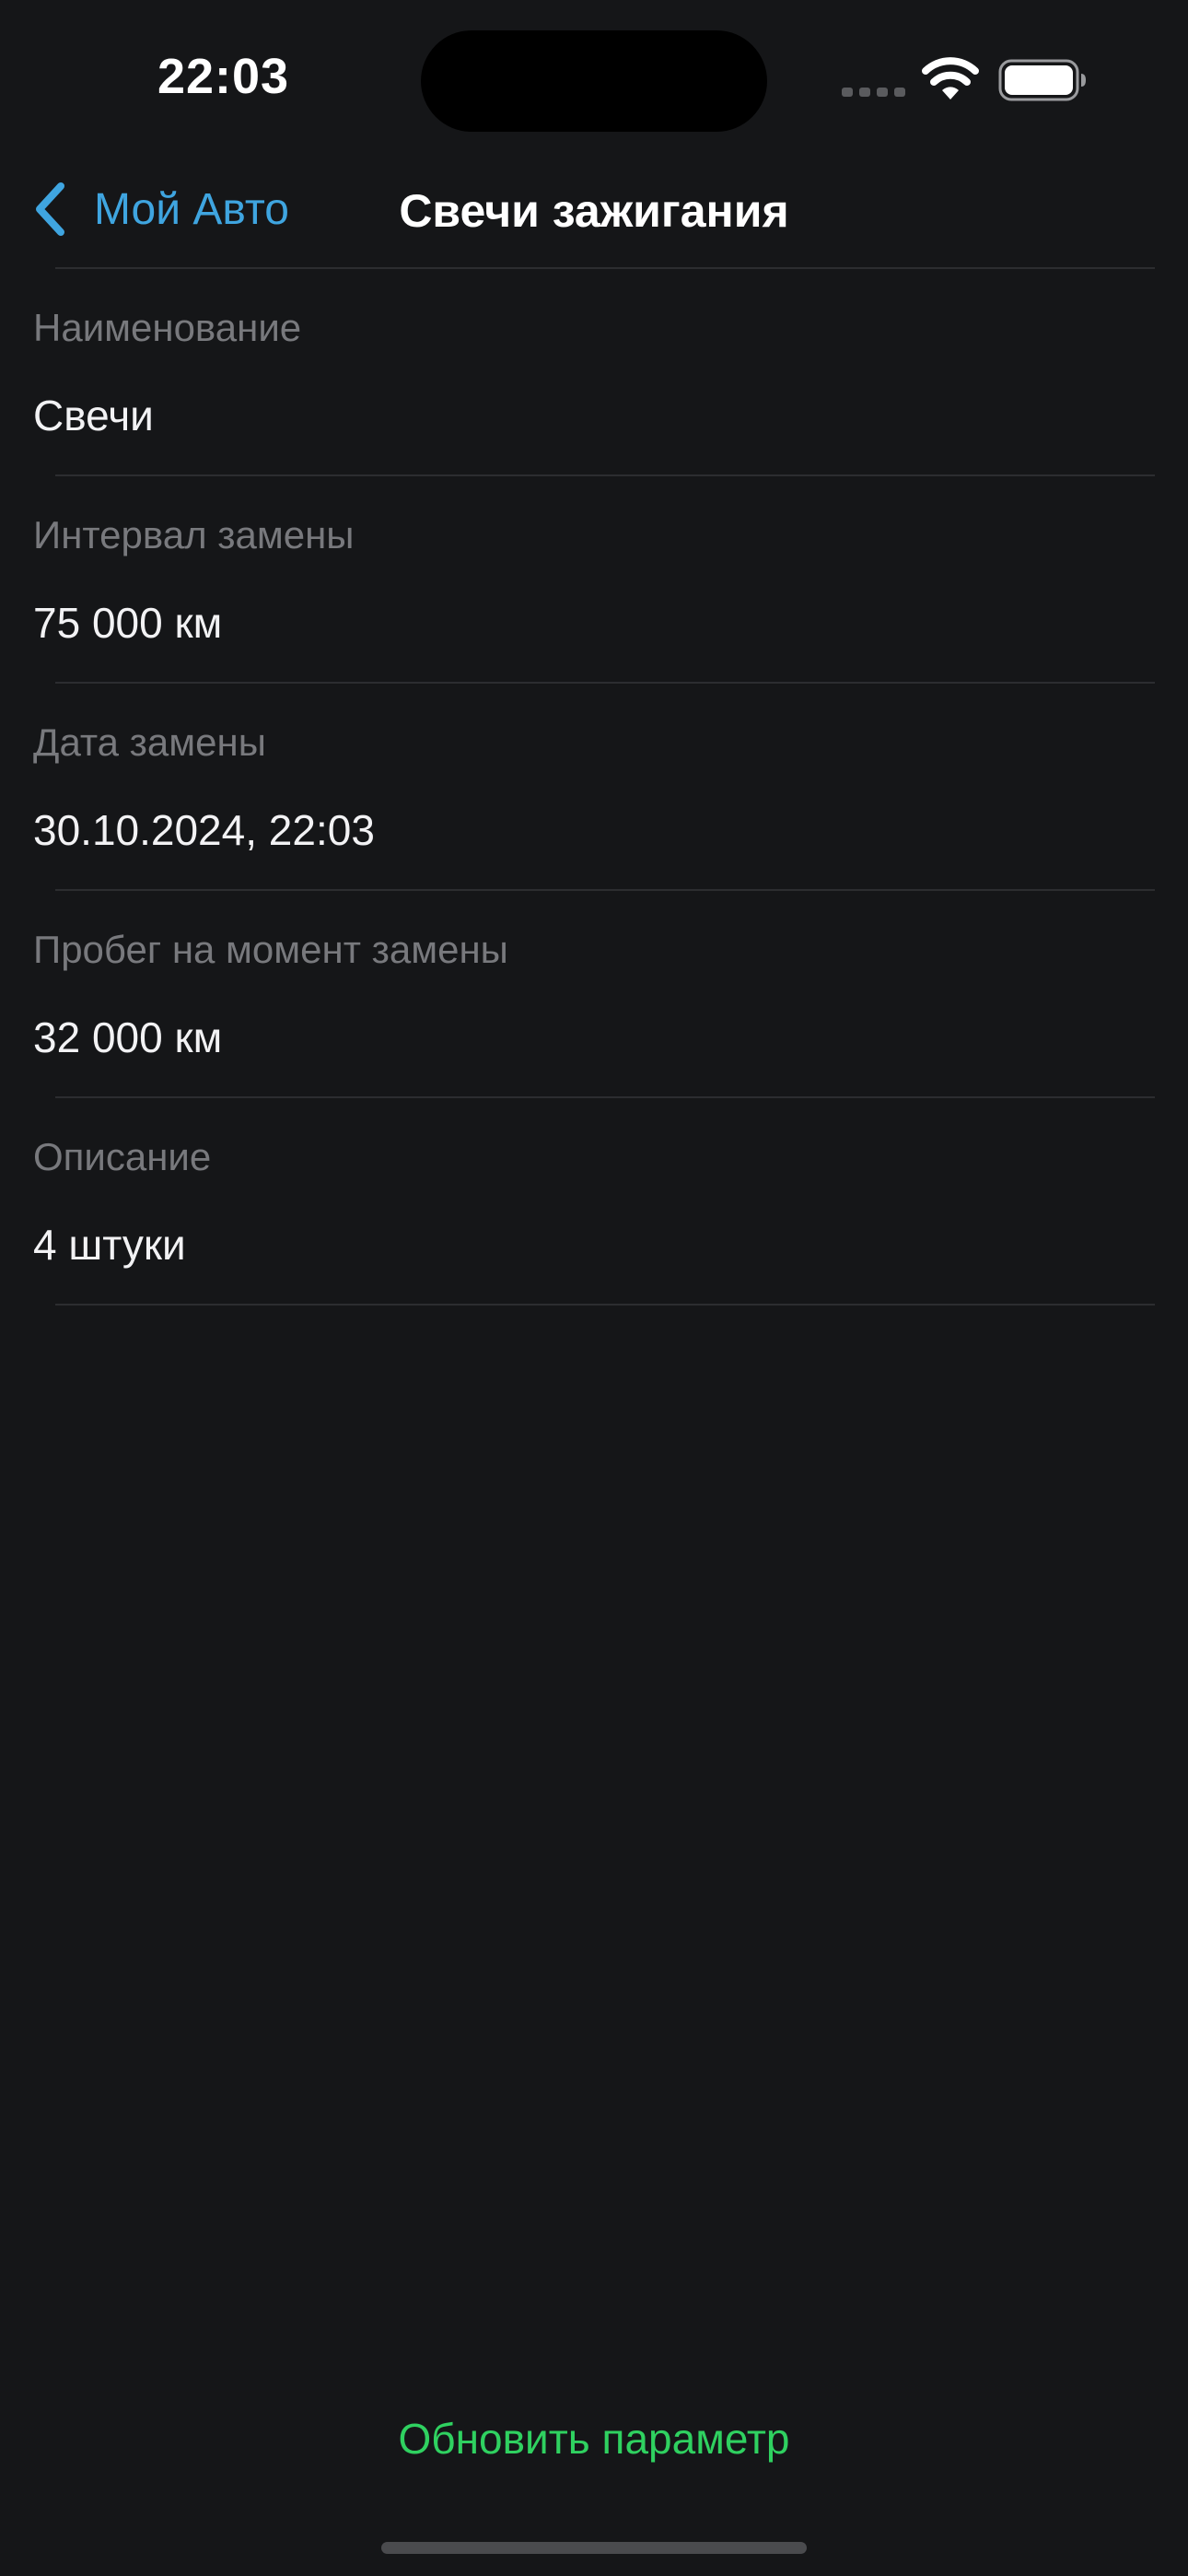 This screenshot has height=2576, width=1188. What do you see at coordinates (122, 1156) in the screenshot?
I see `field-label: Описание` at bounding box center [122, 1156].